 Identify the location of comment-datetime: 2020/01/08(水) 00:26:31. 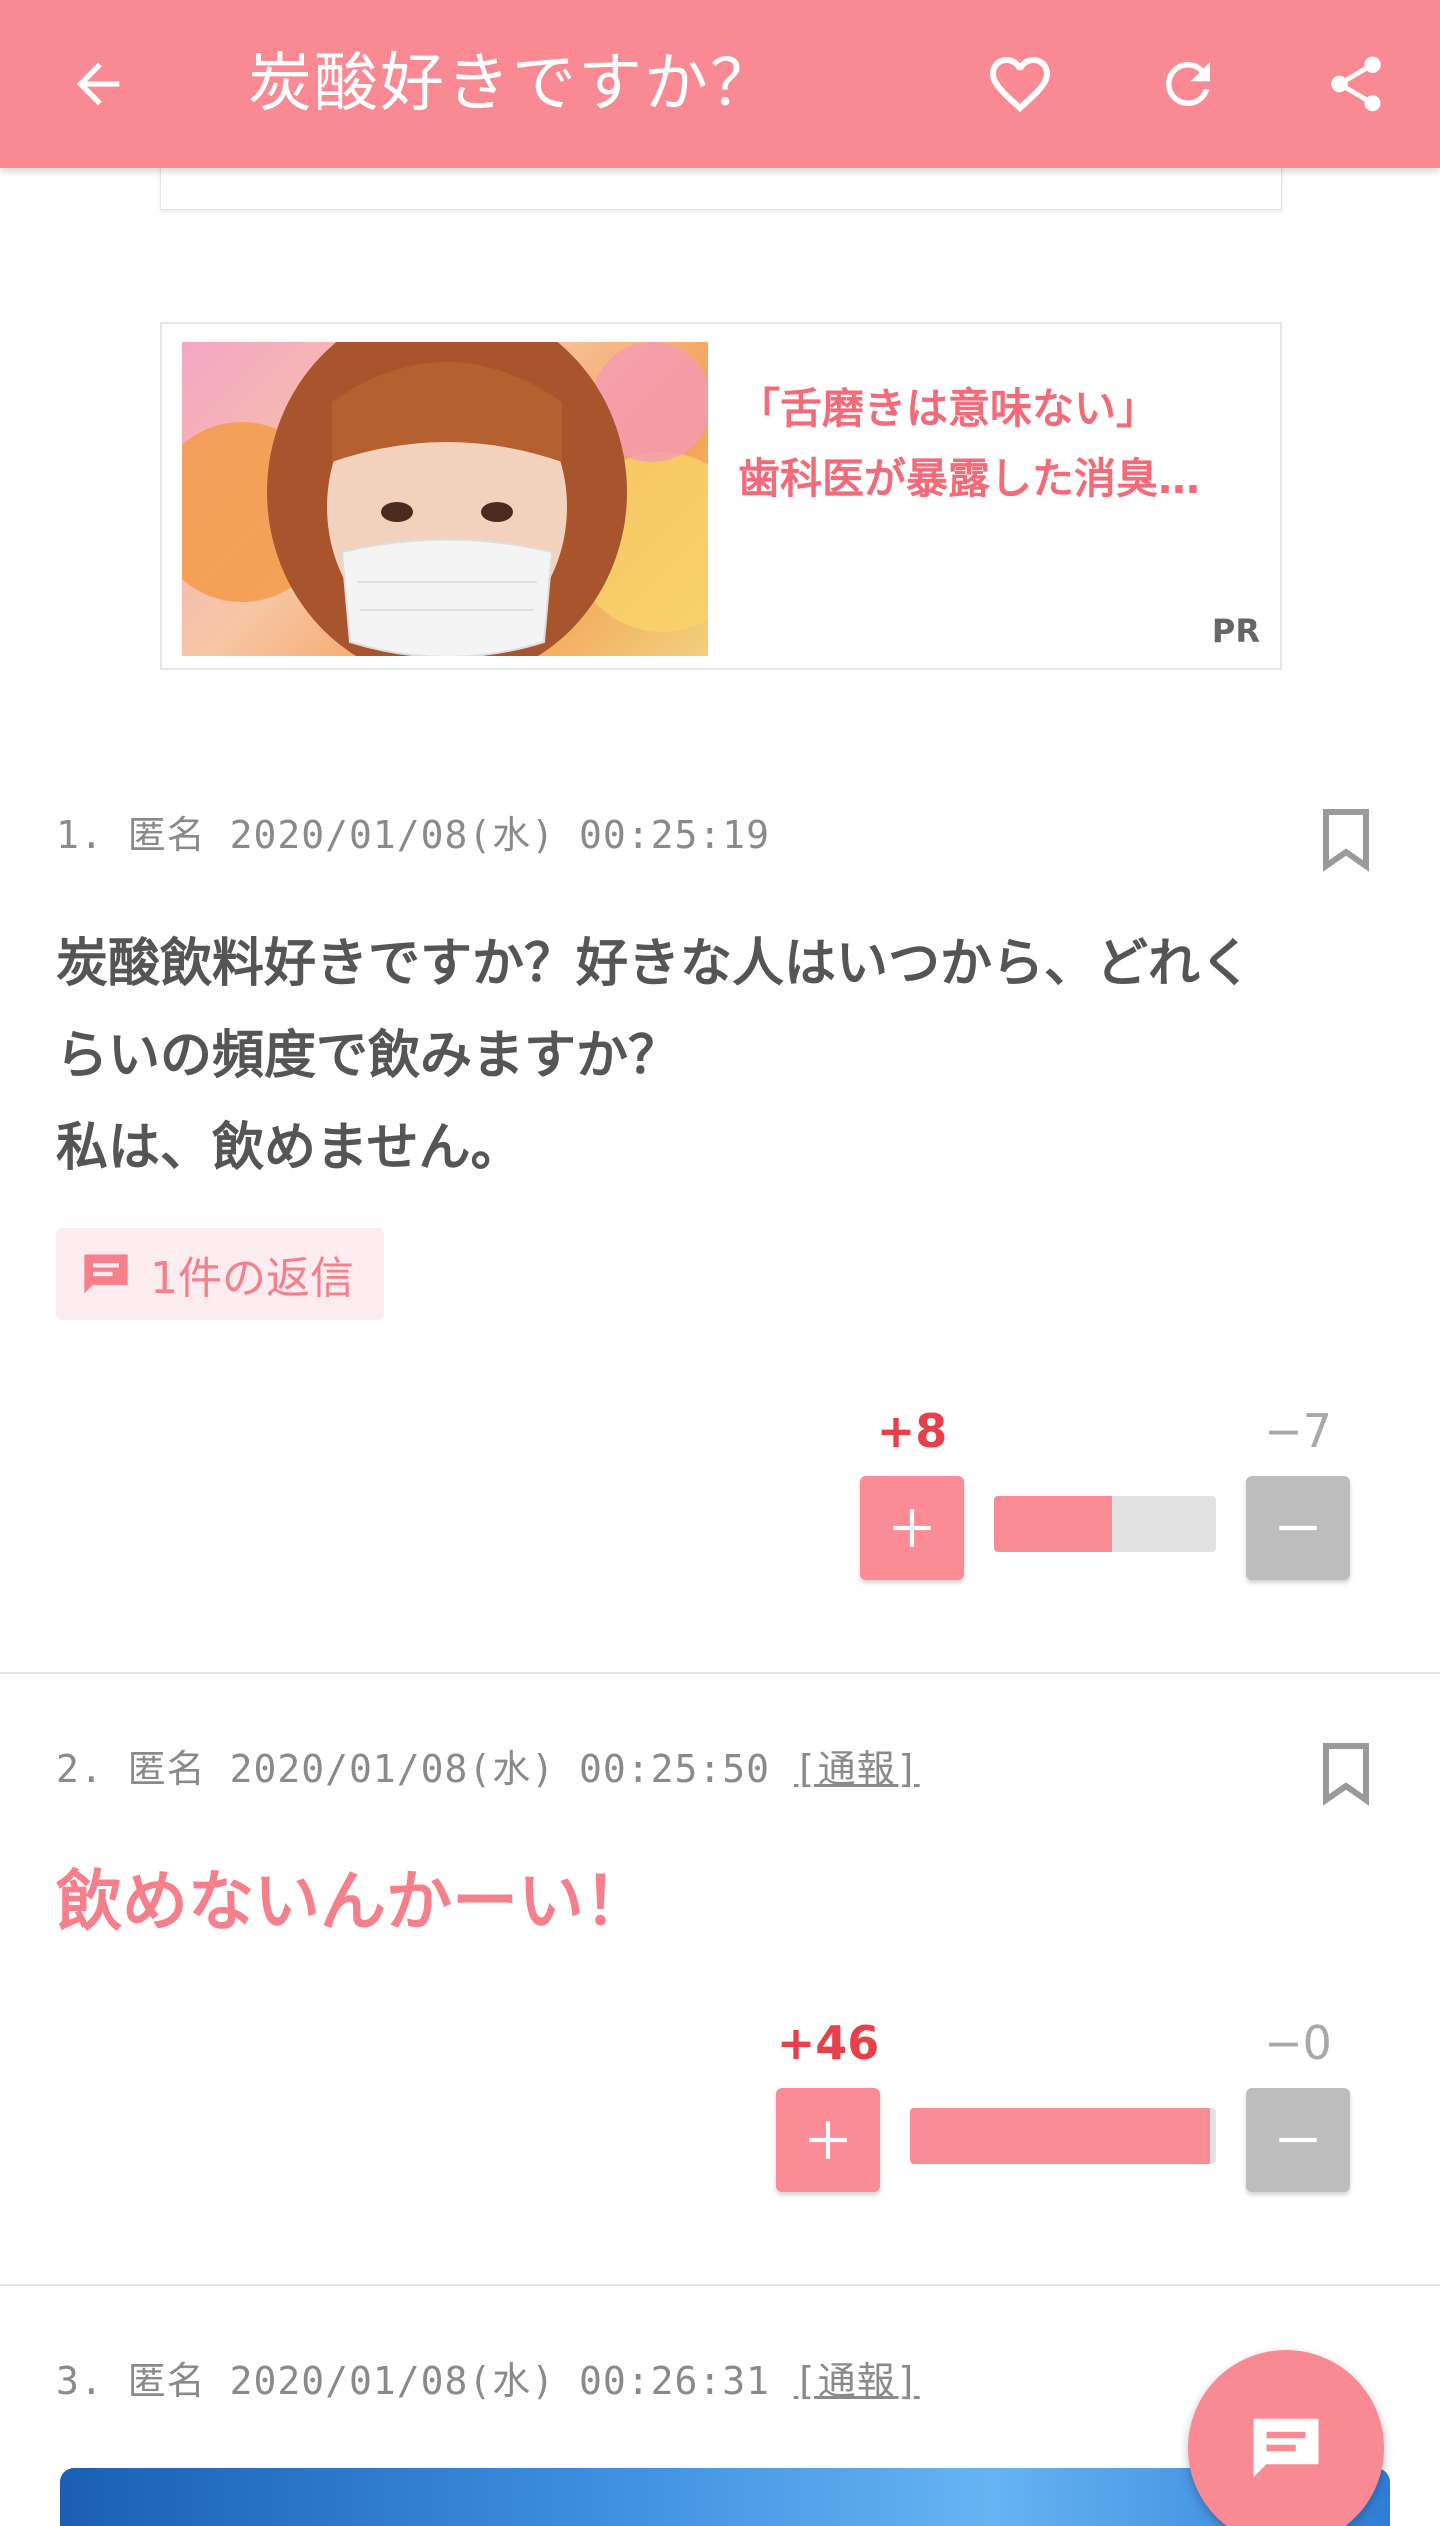
(499, 2381).